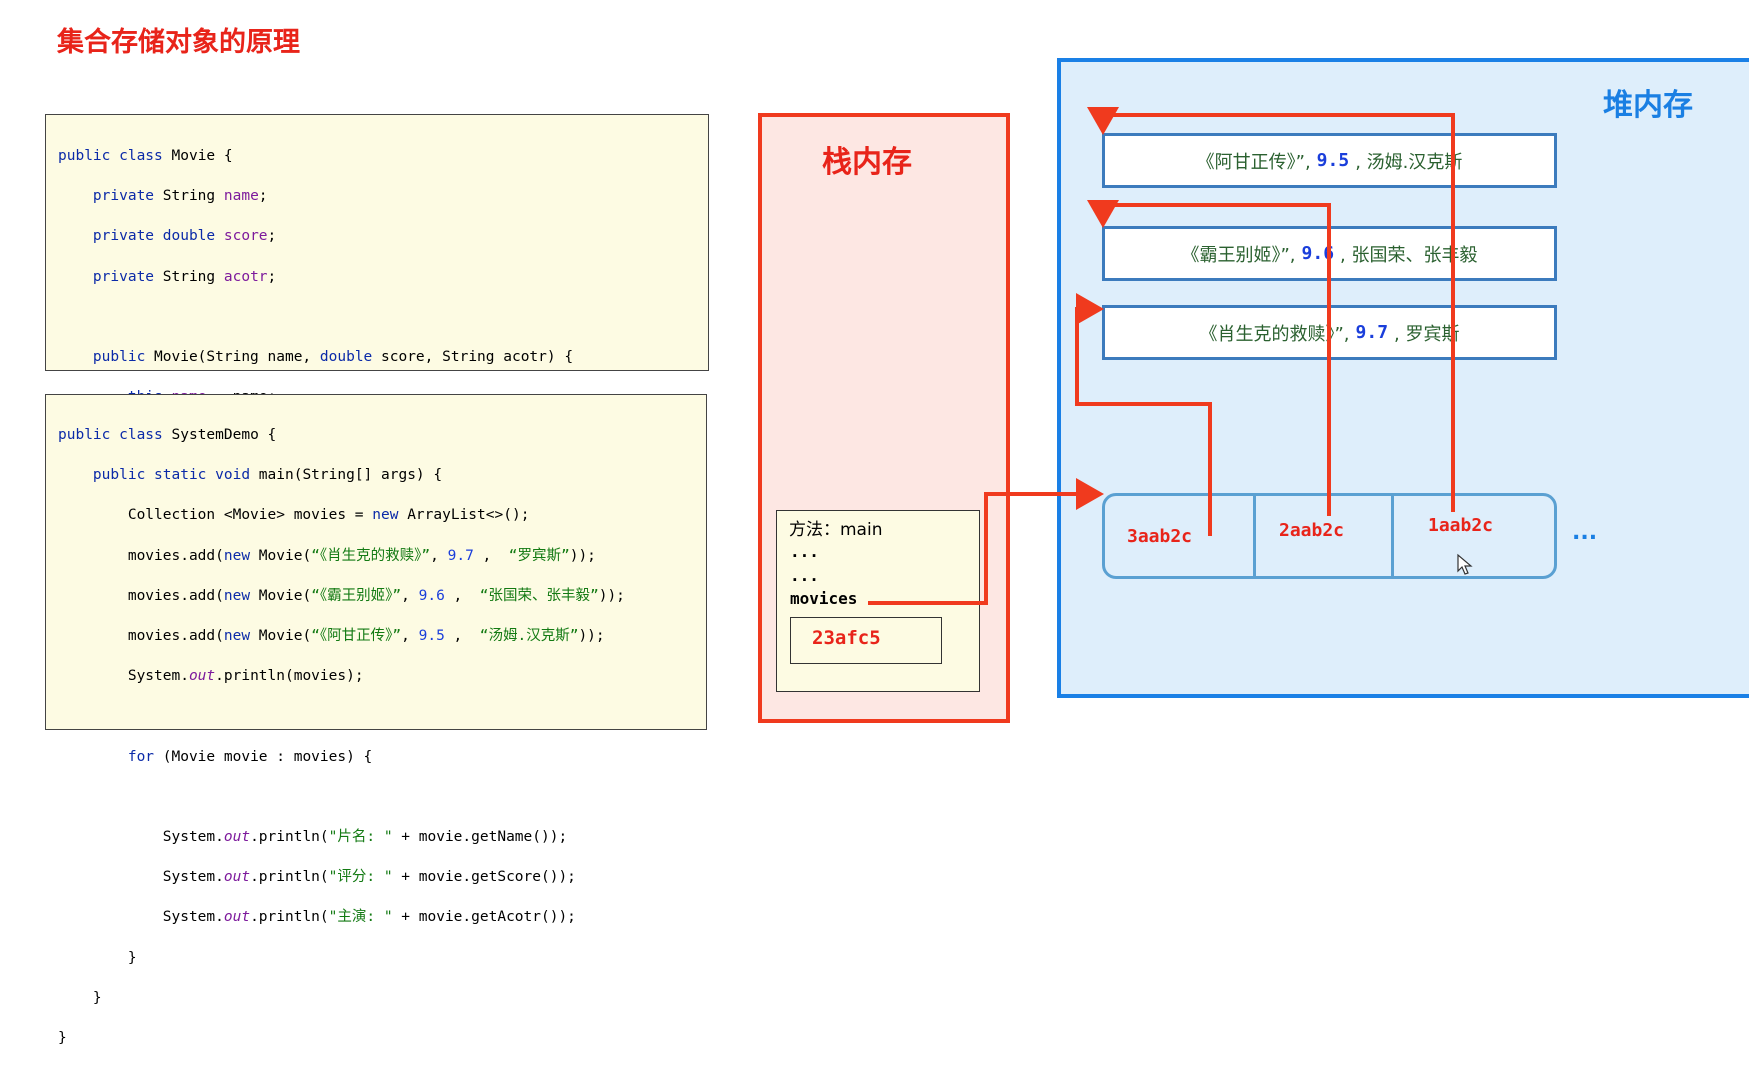 The image size is (1749, 1068). What do you see at coordinates (1143, 414) in the screenshot?
I see `arrow-cell1-to-shawshank` at bounding box center [1143, 414].